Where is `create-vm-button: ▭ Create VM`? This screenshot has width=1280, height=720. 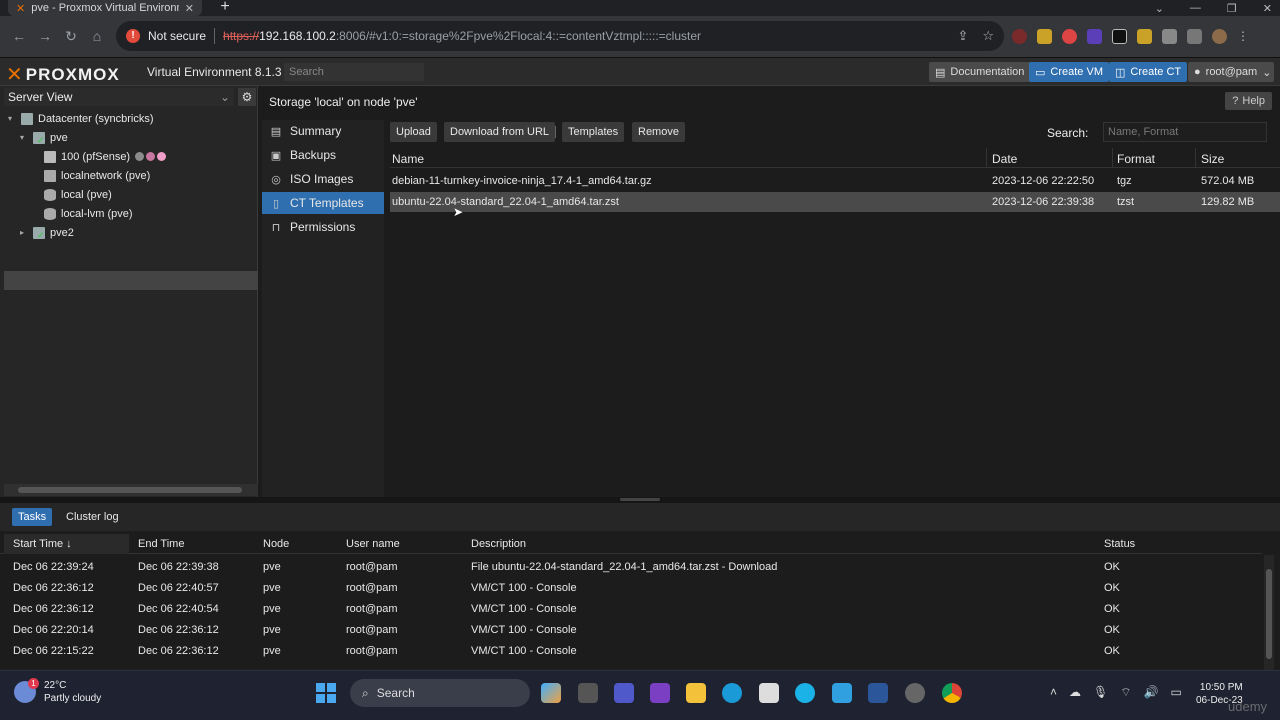 create-vm-button: ▭ Create VM is located at coordinates (1069, 72).